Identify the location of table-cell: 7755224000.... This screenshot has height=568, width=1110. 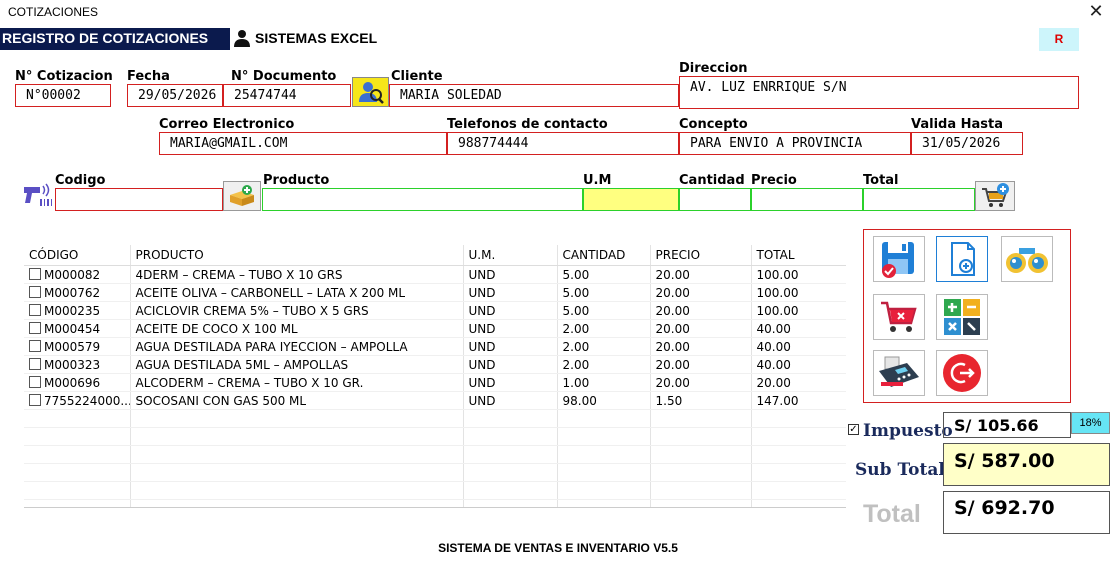
(77, 400).